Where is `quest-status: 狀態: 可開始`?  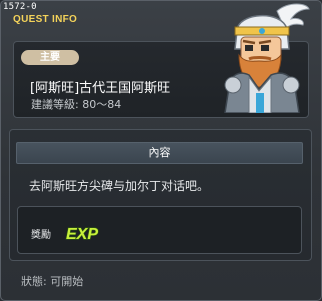 quest-status: 狀態: 可開始 is located at coordinates (52, 281).